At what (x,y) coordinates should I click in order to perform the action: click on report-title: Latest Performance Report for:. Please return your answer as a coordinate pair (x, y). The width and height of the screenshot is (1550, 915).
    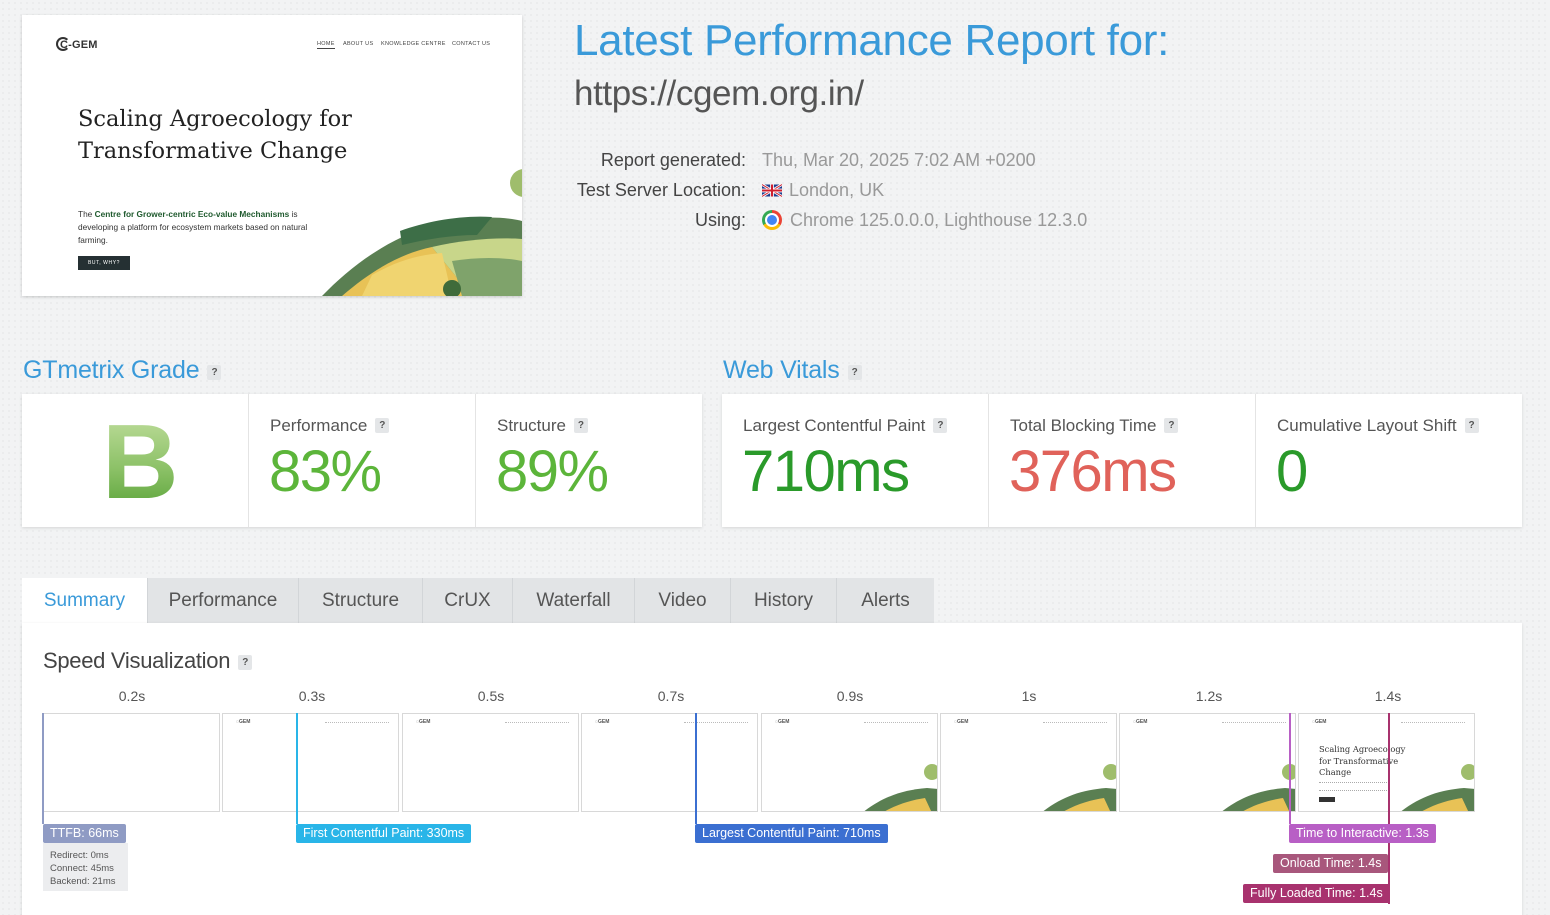
    Looking at the image, I should click on (872, 40).